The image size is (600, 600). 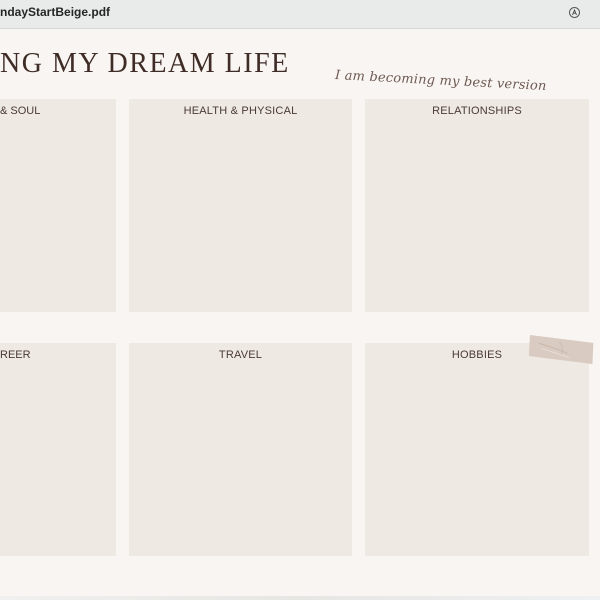 What do you see at coordinates (145, 63) in the screenshot?
I see `page-title: NG MY DREAM LIFE` at bounding box center [145, 63].